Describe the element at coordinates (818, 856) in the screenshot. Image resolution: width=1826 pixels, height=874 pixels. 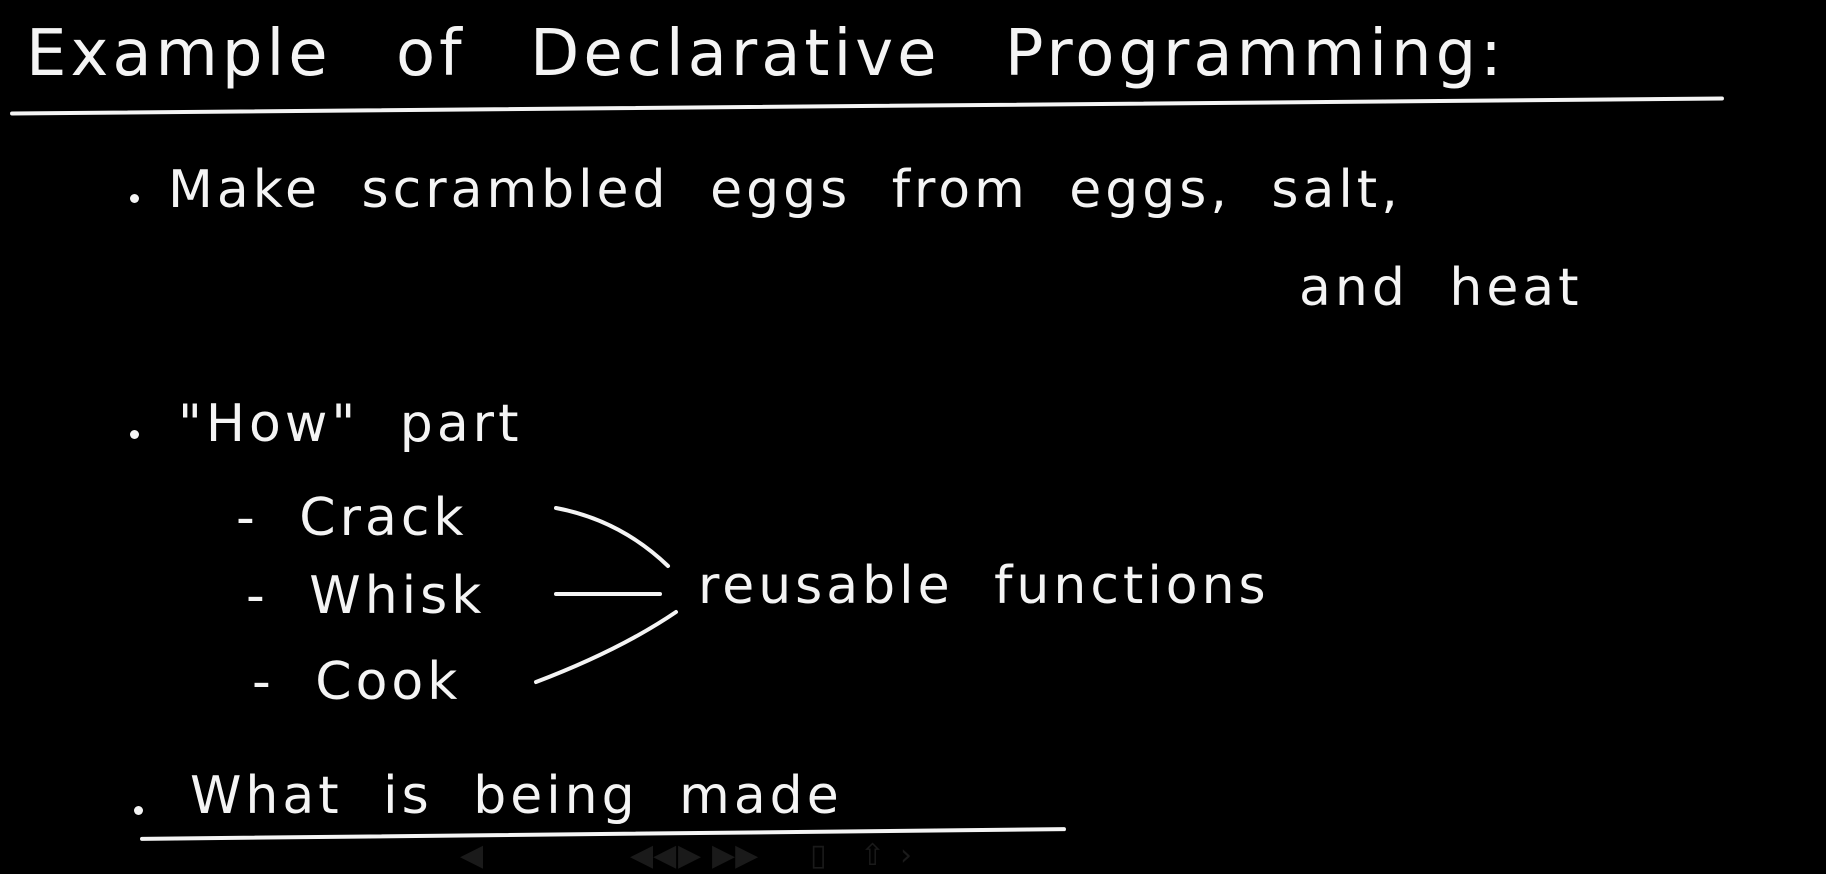
I see `fullscreen-icon: ▯` at that location.